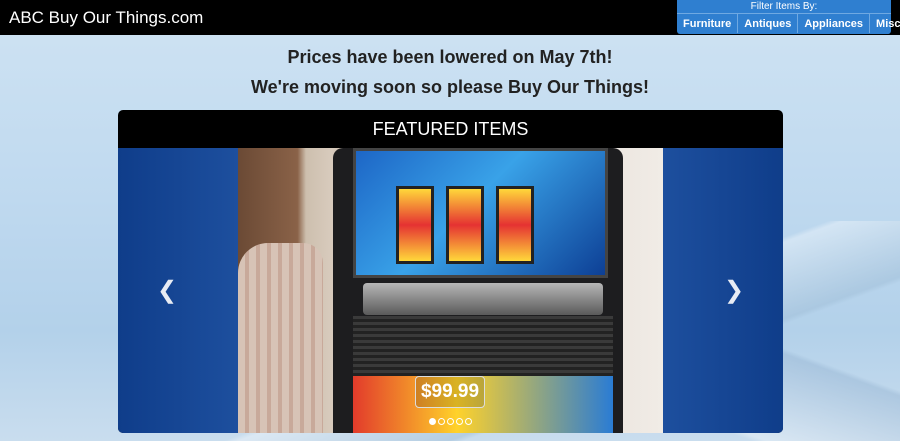 The image size is (900, 441). I want to click on slot-machine-speaker, so click(483, 346).